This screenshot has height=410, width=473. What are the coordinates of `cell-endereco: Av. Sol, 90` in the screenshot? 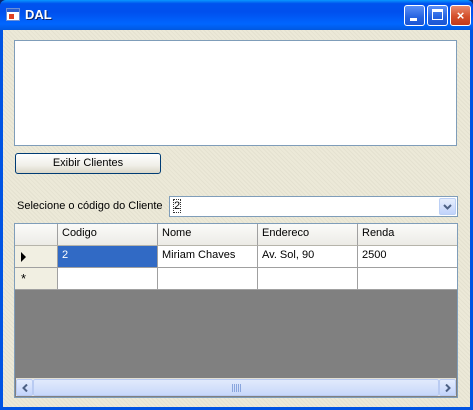 It's located at (308, 257).